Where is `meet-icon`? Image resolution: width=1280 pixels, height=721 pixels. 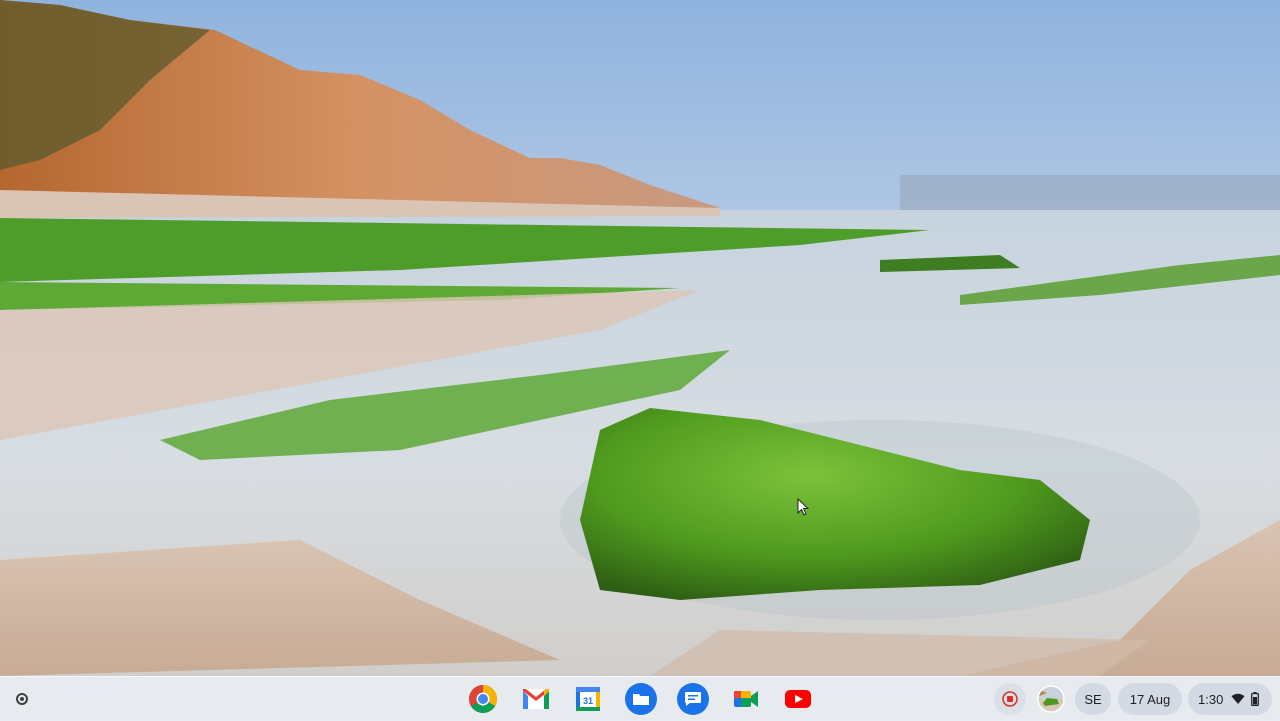
meet-icon is located at coordinates (746, 699).